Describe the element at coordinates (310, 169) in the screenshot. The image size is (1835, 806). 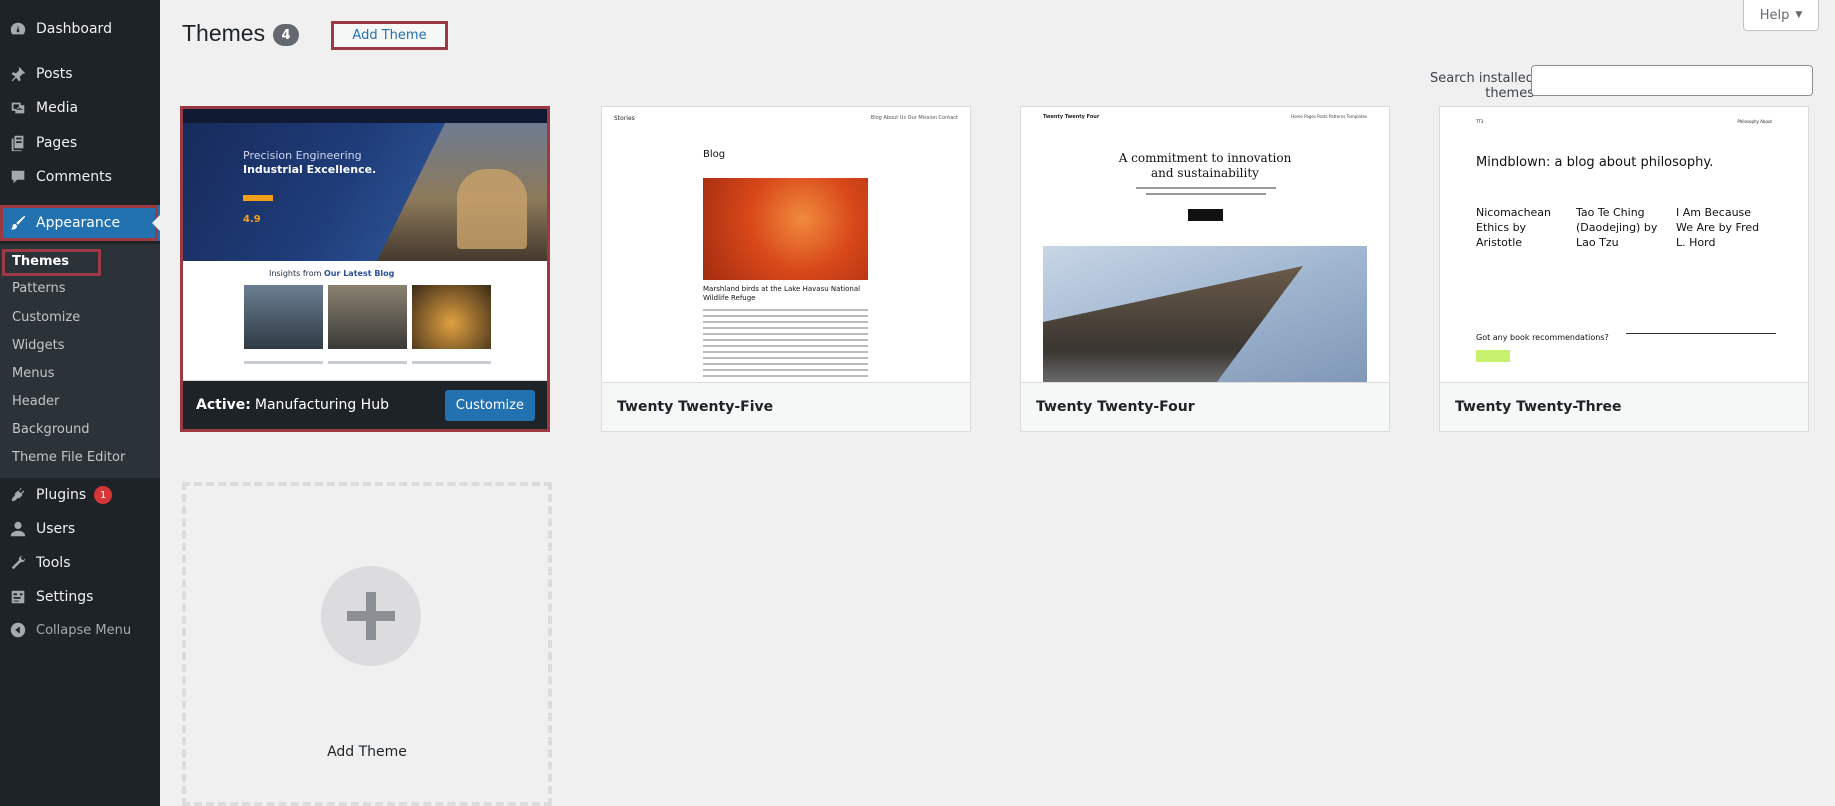
I see `preview-hero-line2: Industrial Excellence.` at that location.